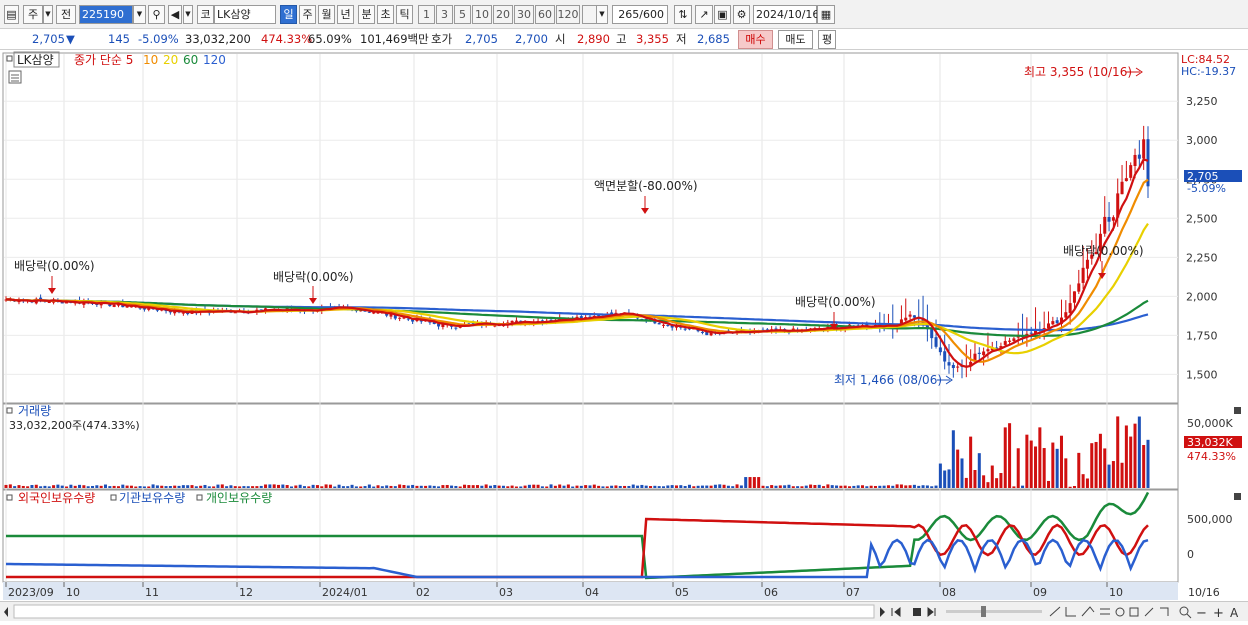  What do you see at coordinates (288, 14) in the screenshot?
I see `period-day: 일` at bounding box center [288, 14].